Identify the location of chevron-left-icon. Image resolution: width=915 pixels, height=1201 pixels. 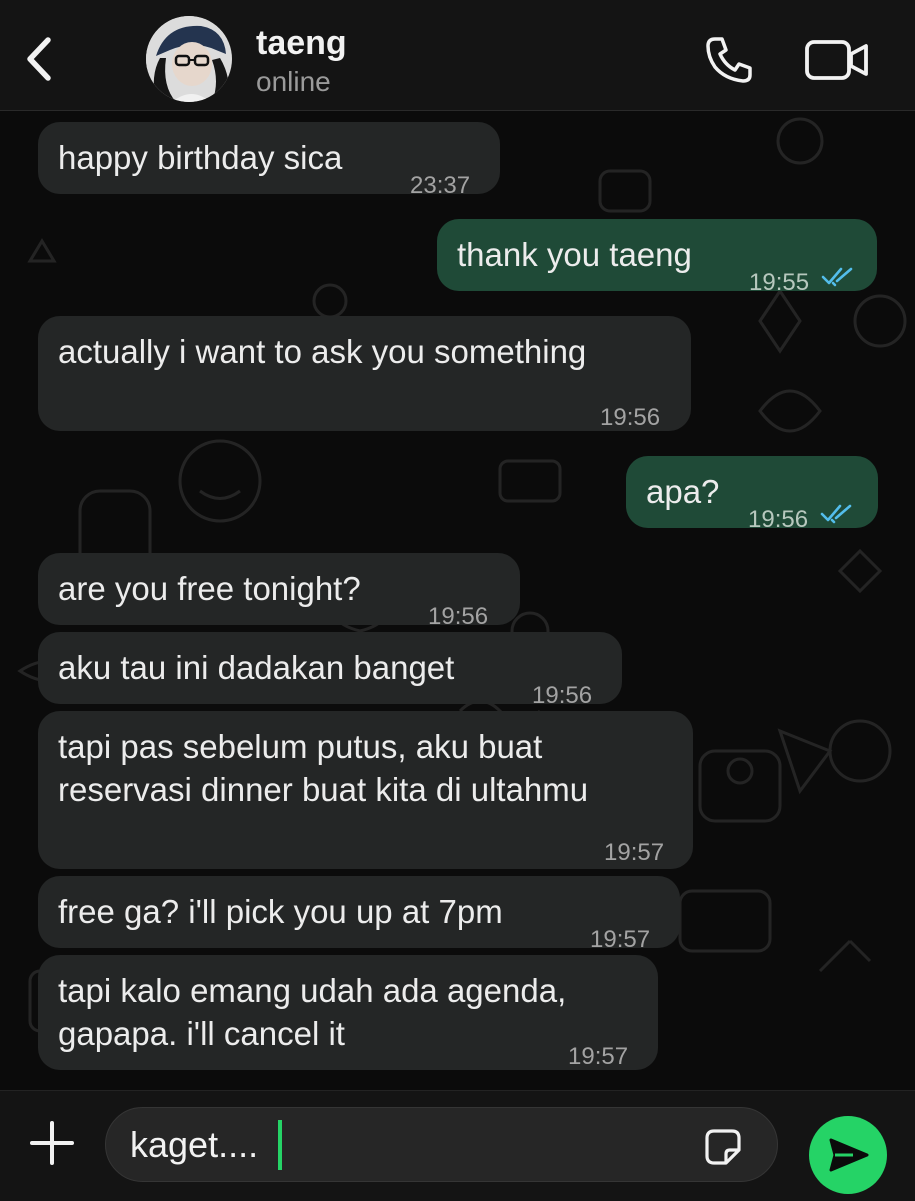
(39, 59).